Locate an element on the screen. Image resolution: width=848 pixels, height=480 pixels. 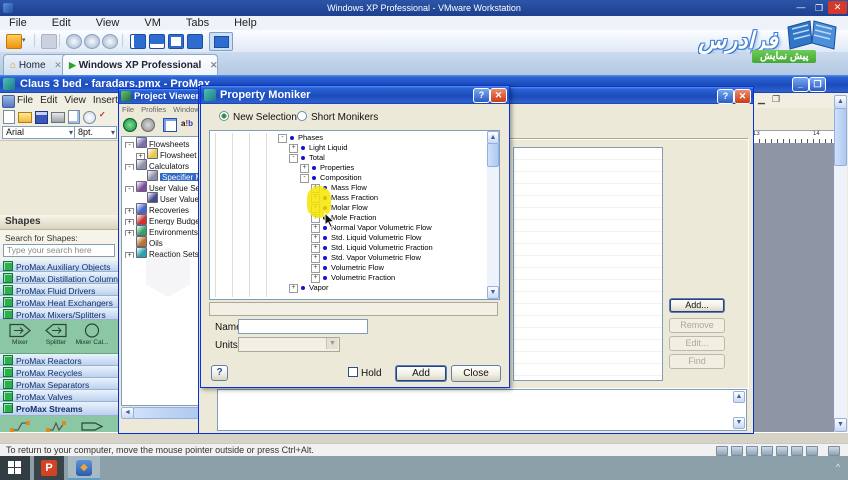
tree-item-label: Mole Fraction is located at coordinates (353, 218).